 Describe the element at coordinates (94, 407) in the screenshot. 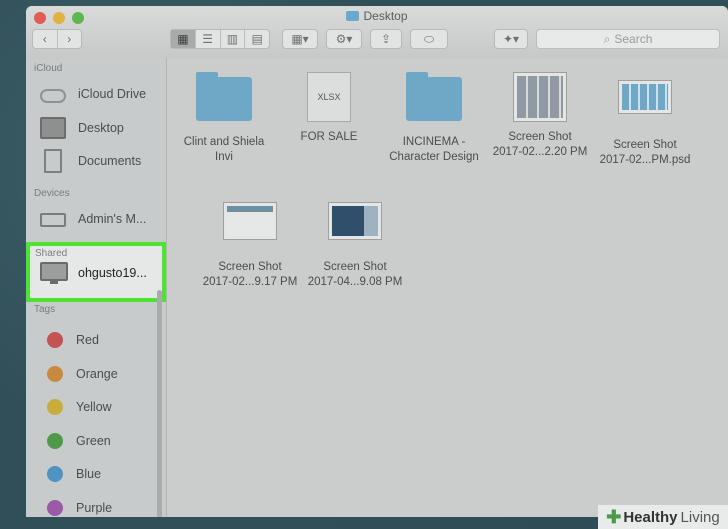

I see `tag-label: Yellow` at that location.